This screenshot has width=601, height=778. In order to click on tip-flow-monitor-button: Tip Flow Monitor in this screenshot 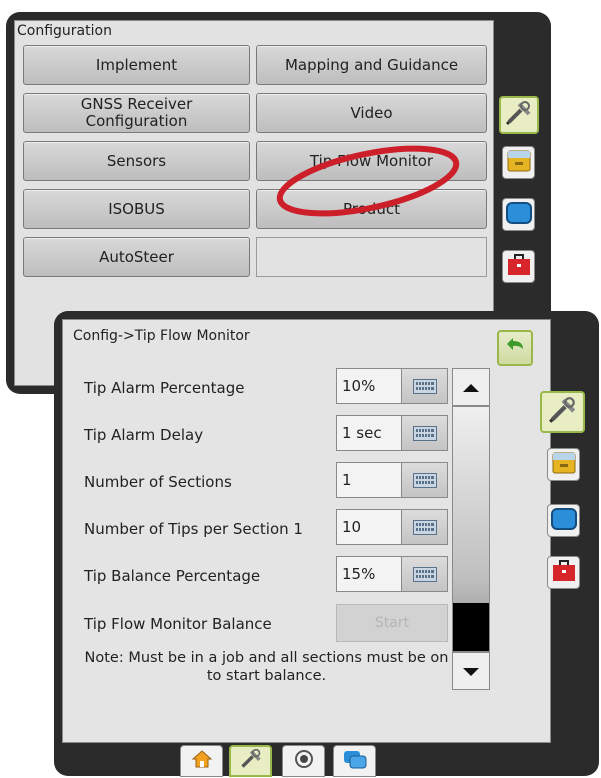, I will do `click(371, 161)`.